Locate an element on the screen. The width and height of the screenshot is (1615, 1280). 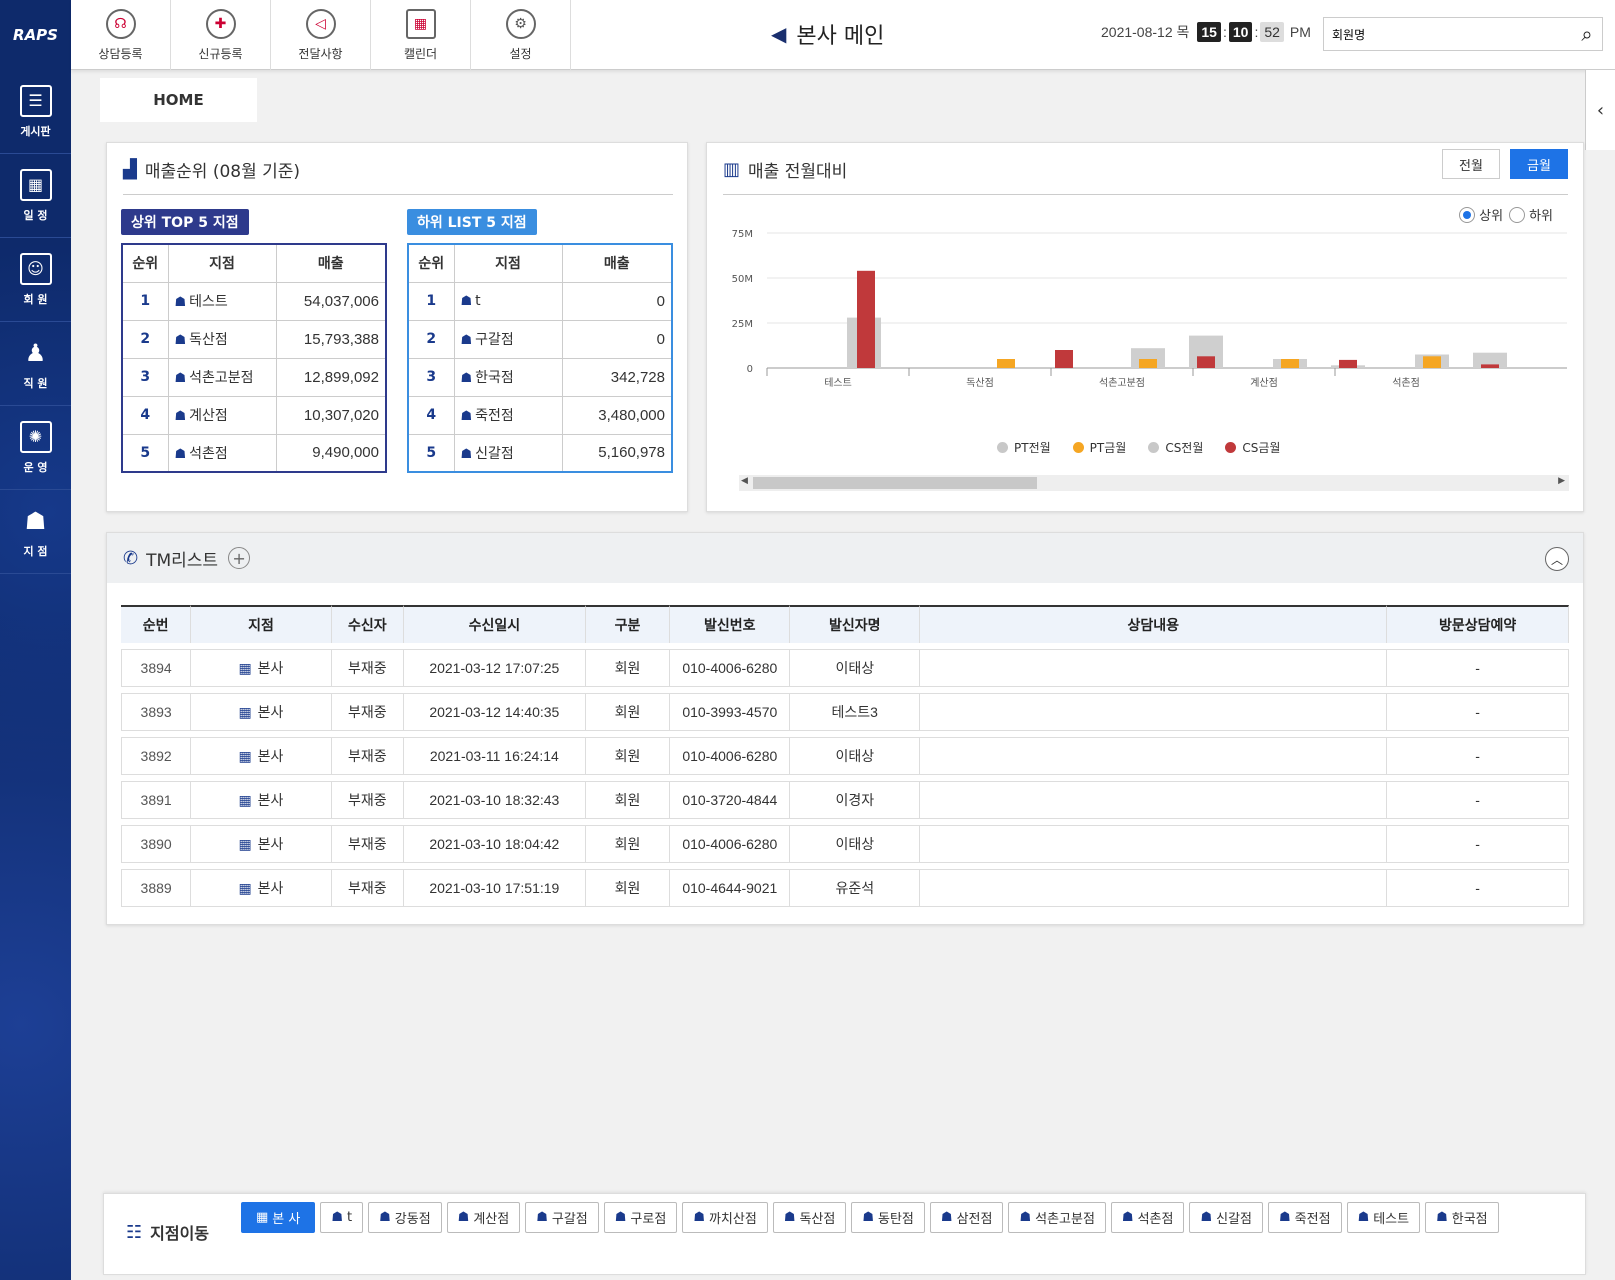
branch-button: ☗계산점 is located at coordinates (484, 1217).